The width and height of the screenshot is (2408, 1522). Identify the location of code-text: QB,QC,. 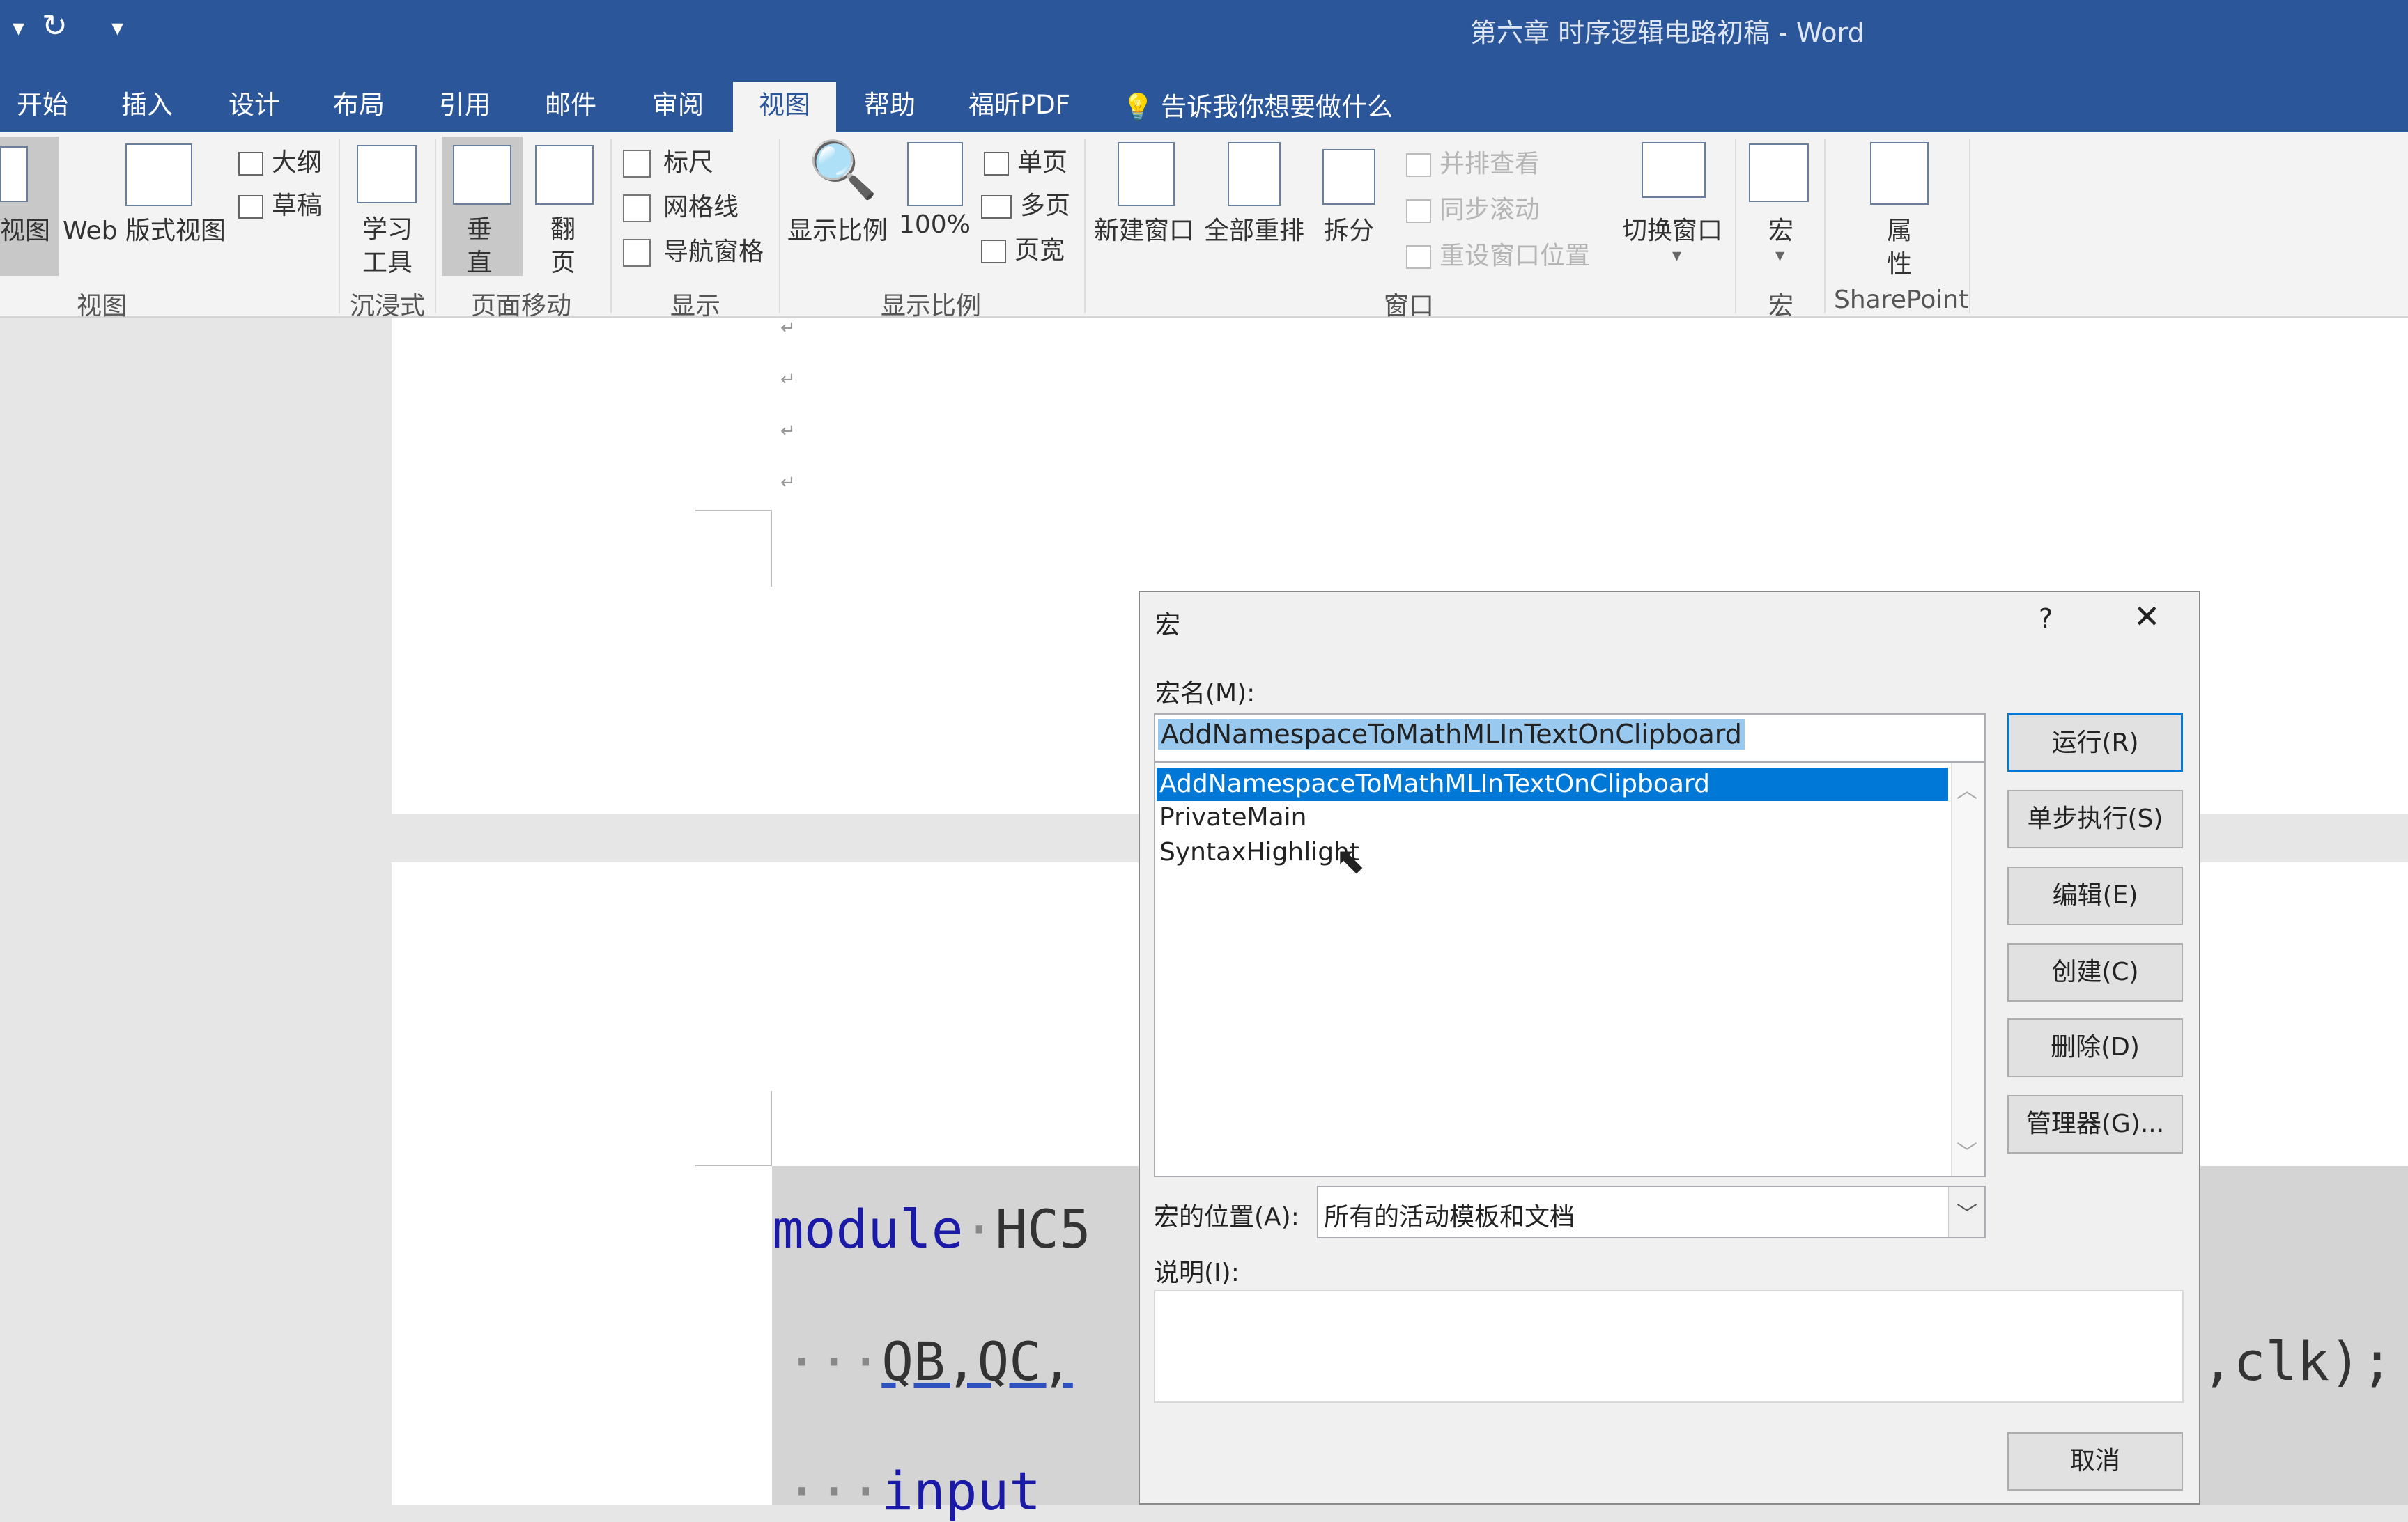
(977, 1361).